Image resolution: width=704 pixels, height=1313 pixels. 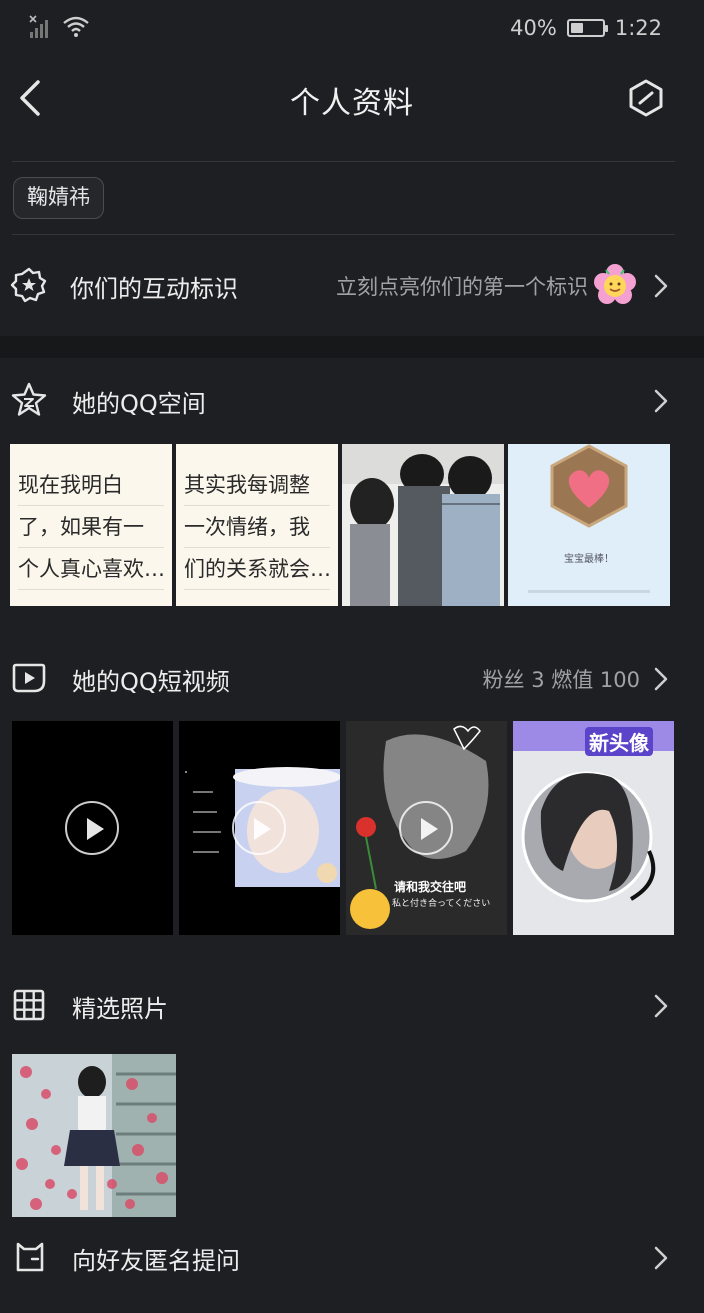 What do you see at coordinates (561, 680) in the screenshot?
I see `short-video-stats: 粉丝 3 燃值 100` at bounding box center [561, 680].